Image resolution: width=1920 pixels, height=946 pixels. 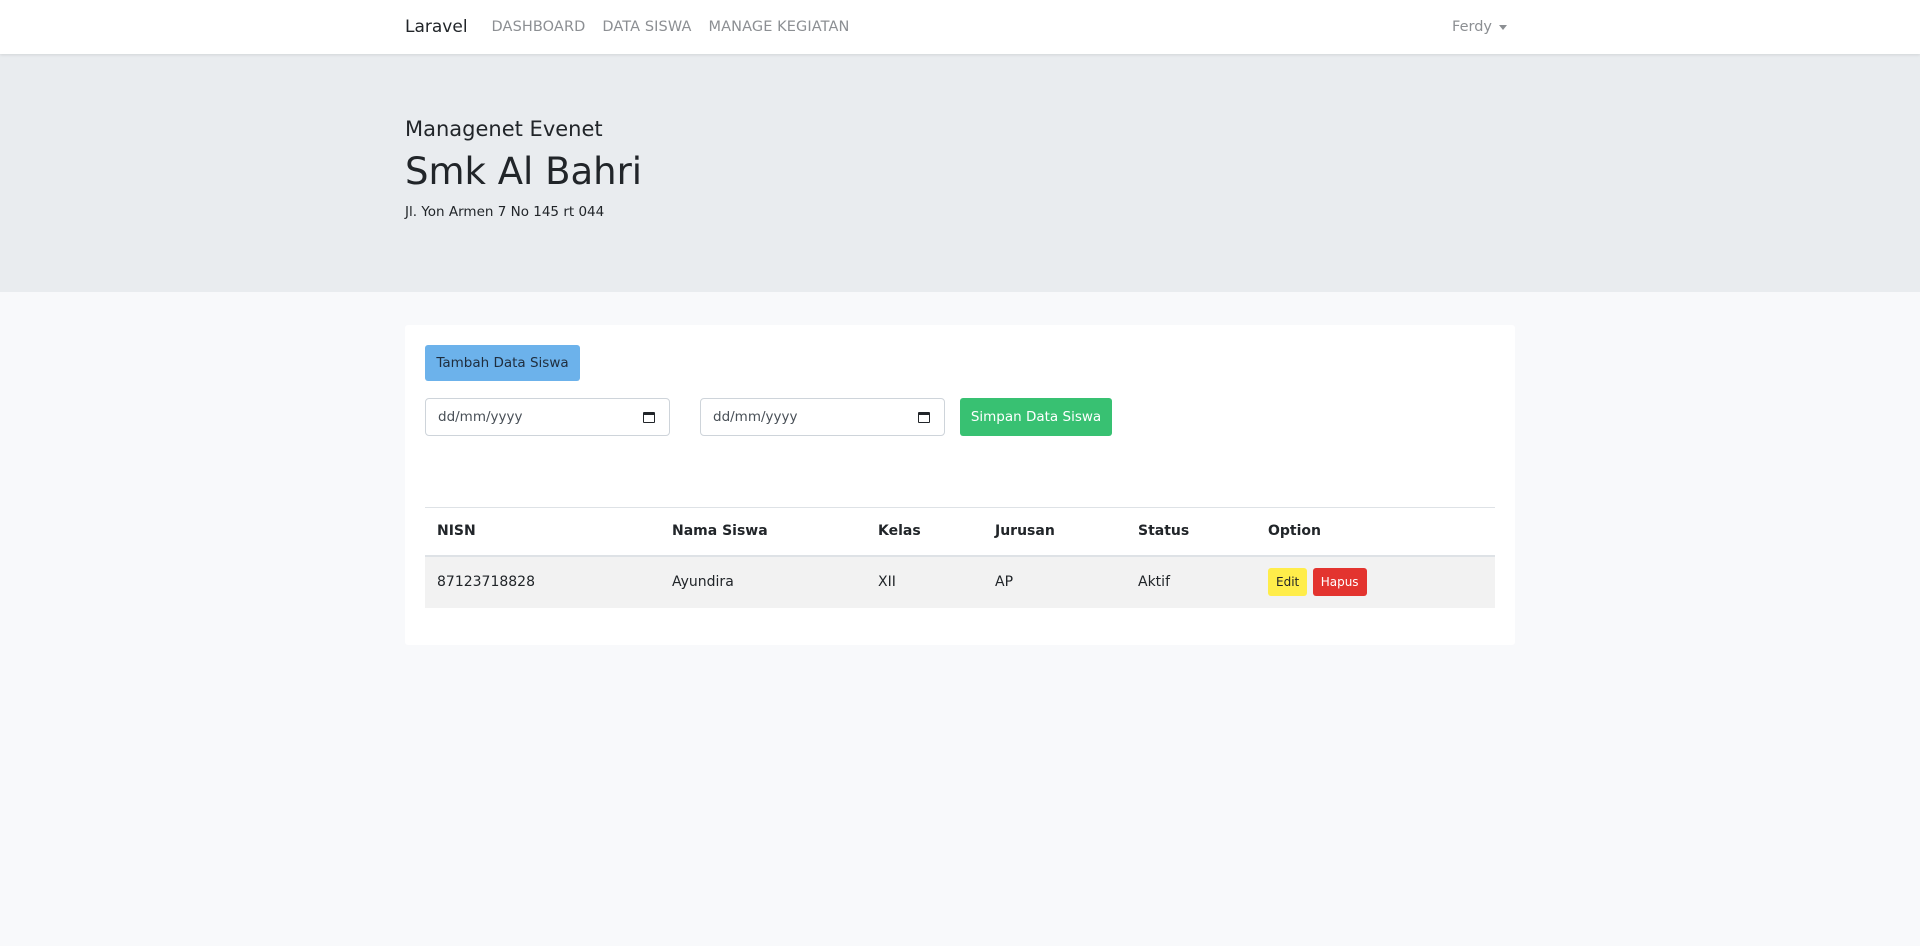 What do you see at coordinates (524, 172) in the screenshot?
I see `page-title: Smk Al Bahri` at bounding box center [524, 172].